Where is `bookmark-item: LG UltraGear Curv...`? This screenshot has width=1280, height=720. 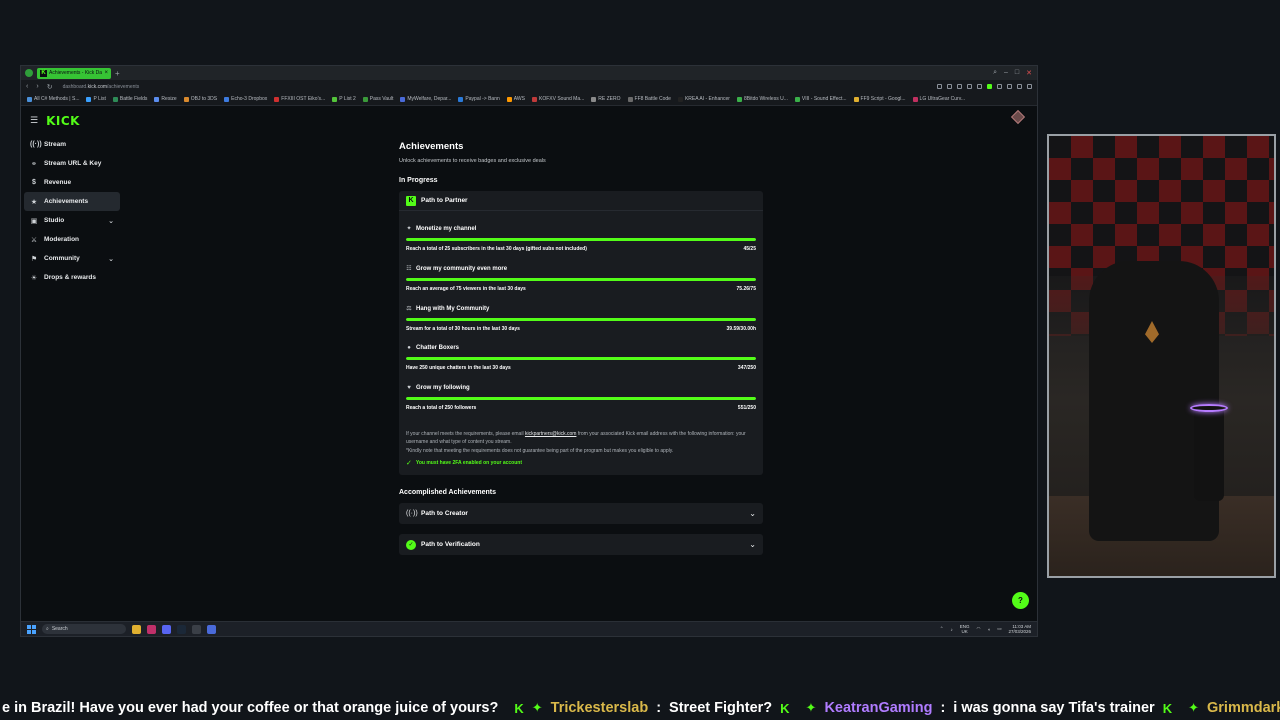 bookmark-item: LG UltraGear Curv... is located at coordinates (938, 99).